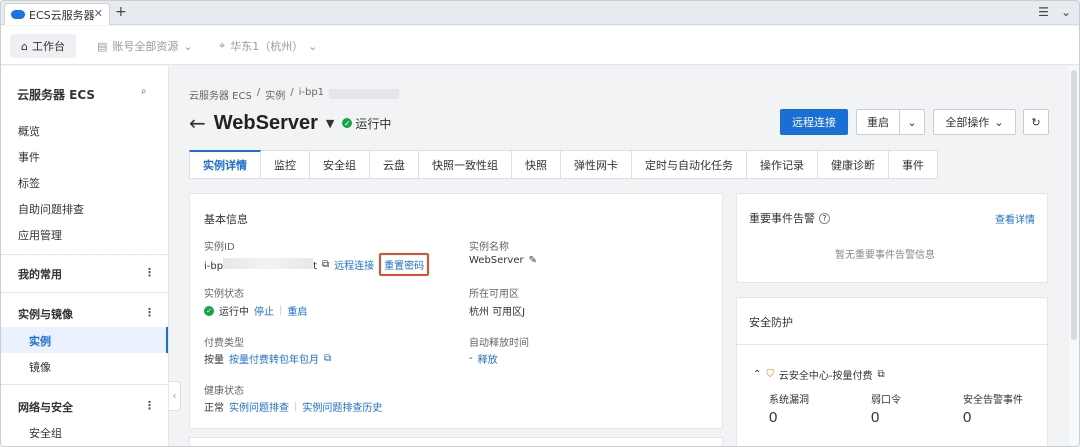 The image size is (1080, 447). Describe the element at coordinates (29, 131) in the screenshot. I see `sidebar-item-overview: 概览` at that location.